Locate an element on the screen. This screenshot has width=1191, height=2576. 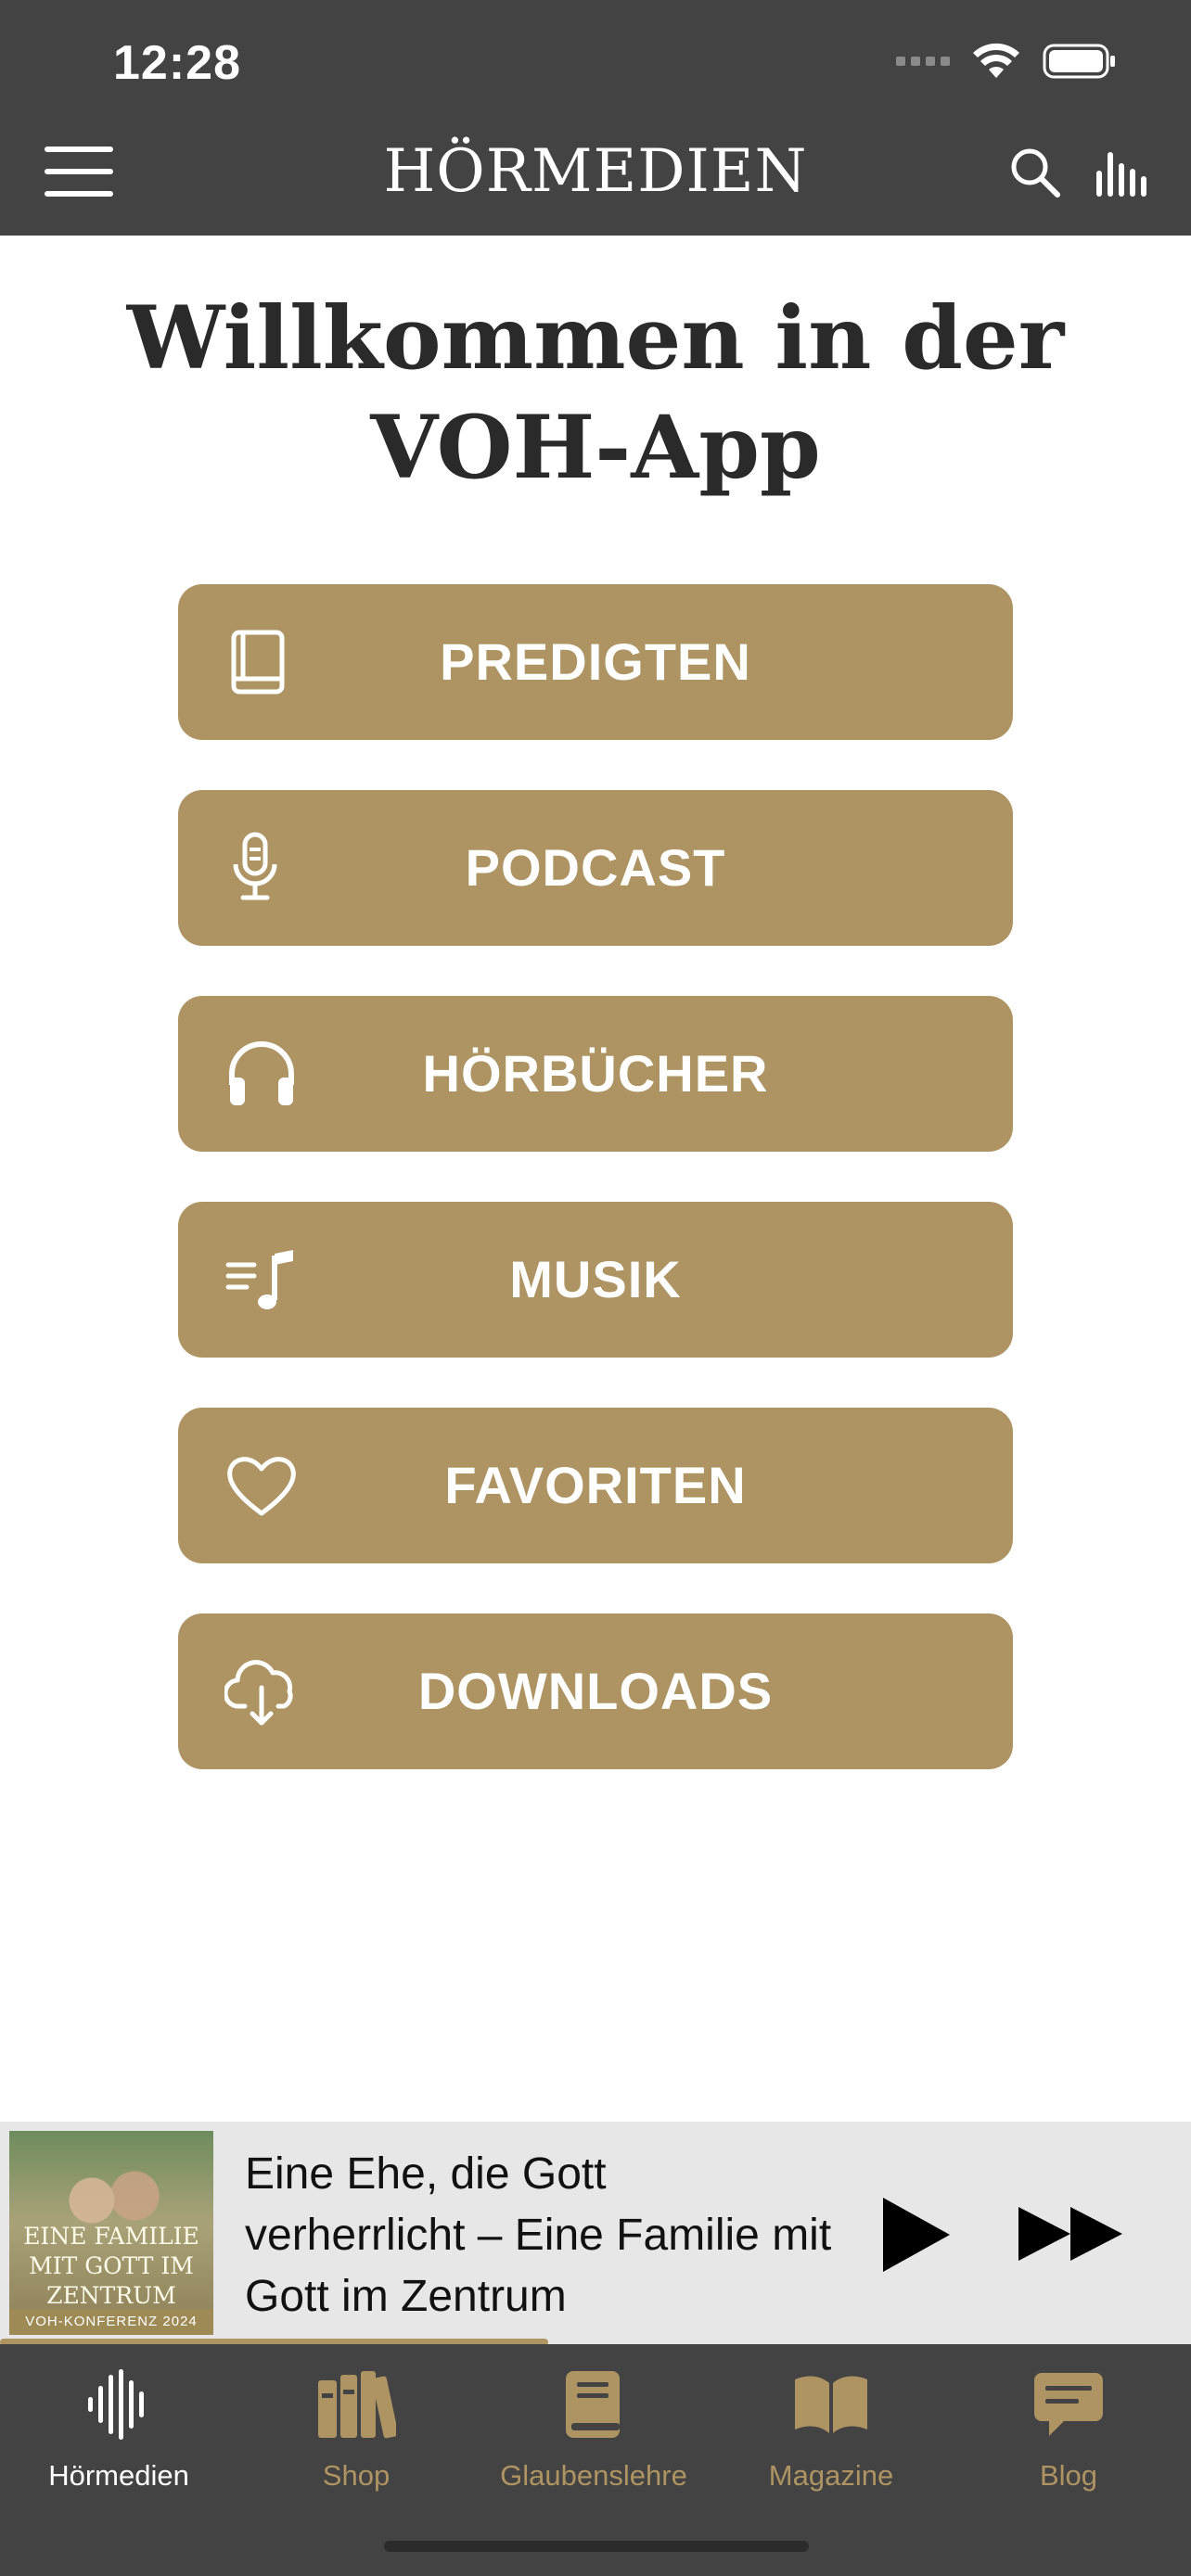
tab-blog: Blog is located at coordinates (1068, 2433).